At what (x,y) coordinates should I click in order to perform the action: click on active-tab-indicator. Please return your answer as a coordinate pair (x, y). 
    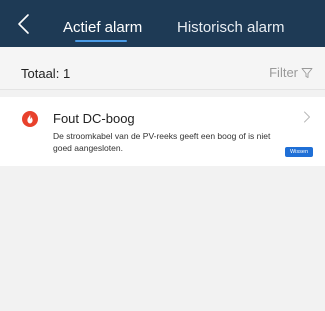
    Looking at the image, I should click on (101, 41).